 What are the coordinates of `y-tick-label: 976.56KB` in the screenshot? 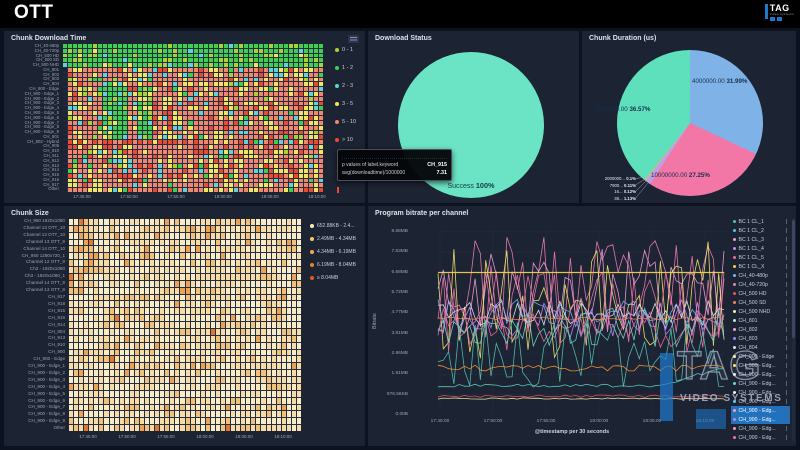 It's located at (397, 394).